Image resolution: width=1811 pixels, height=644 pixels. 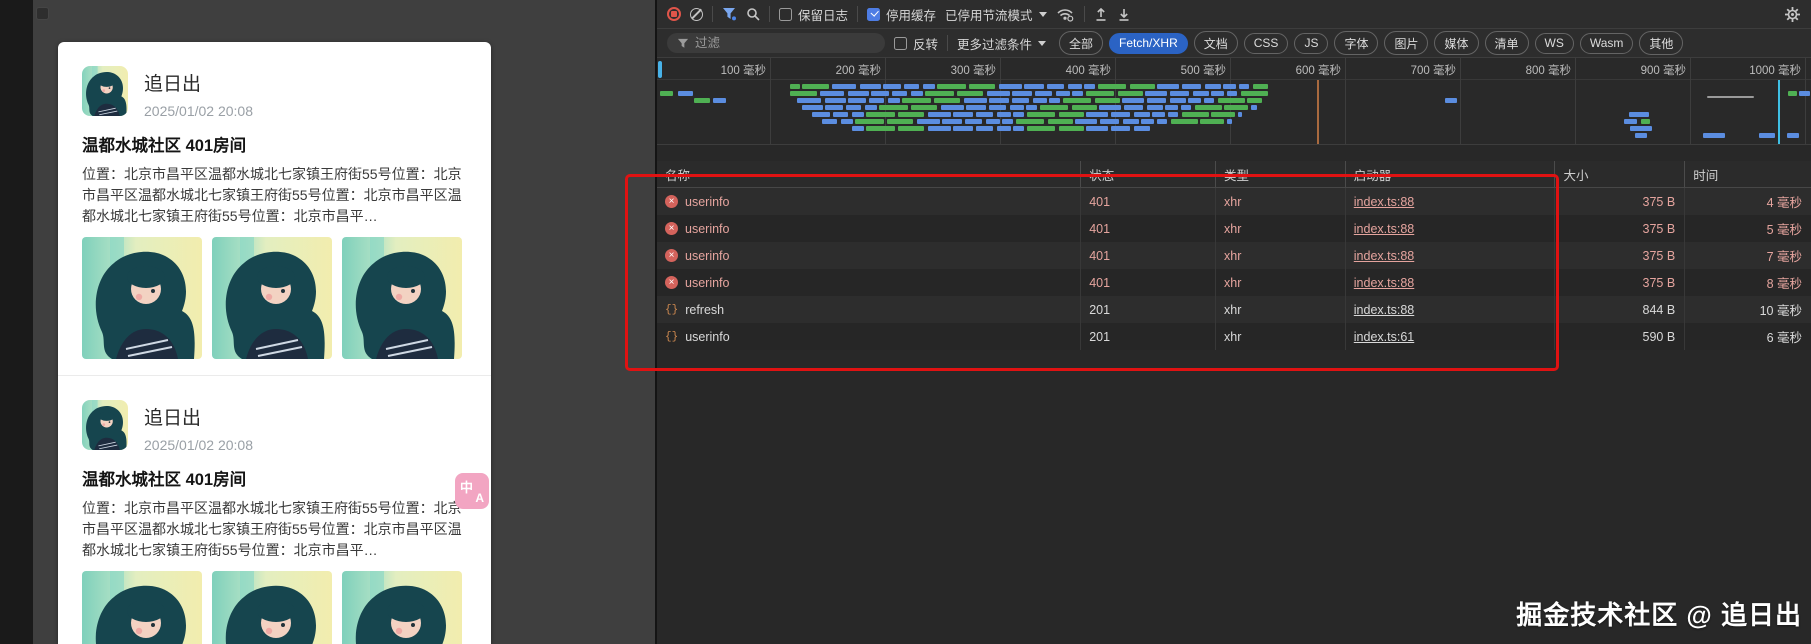 I want to click on timeline-event-marker, so click(x=1779, y=112).